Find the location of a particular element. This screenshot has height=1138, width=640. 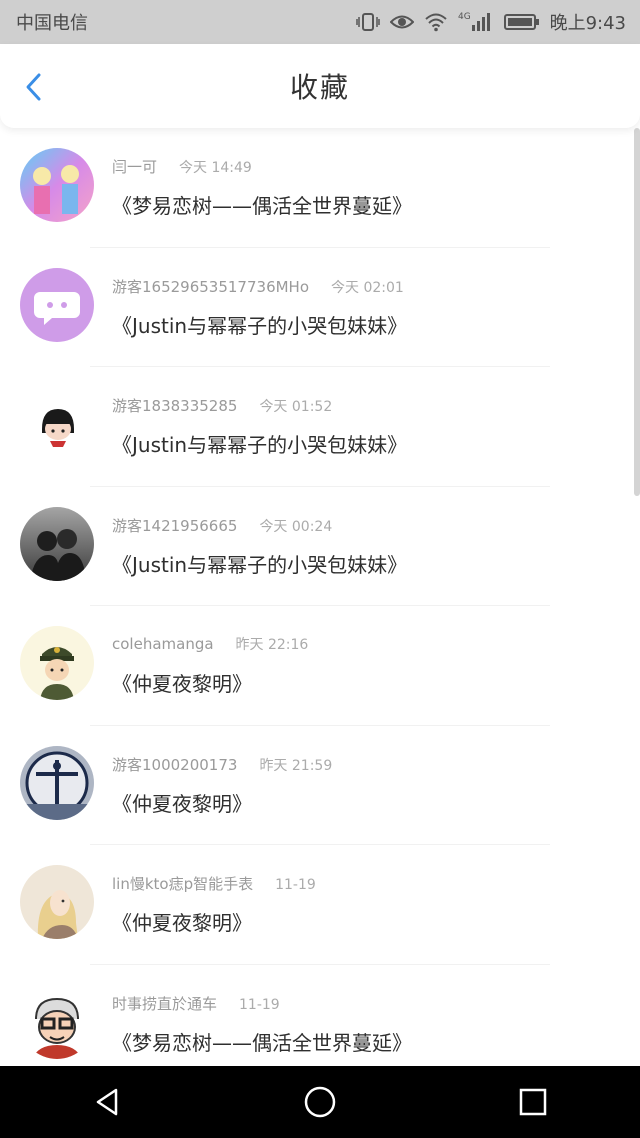

page-title: 收藏 is located at coordinates (319, 87).